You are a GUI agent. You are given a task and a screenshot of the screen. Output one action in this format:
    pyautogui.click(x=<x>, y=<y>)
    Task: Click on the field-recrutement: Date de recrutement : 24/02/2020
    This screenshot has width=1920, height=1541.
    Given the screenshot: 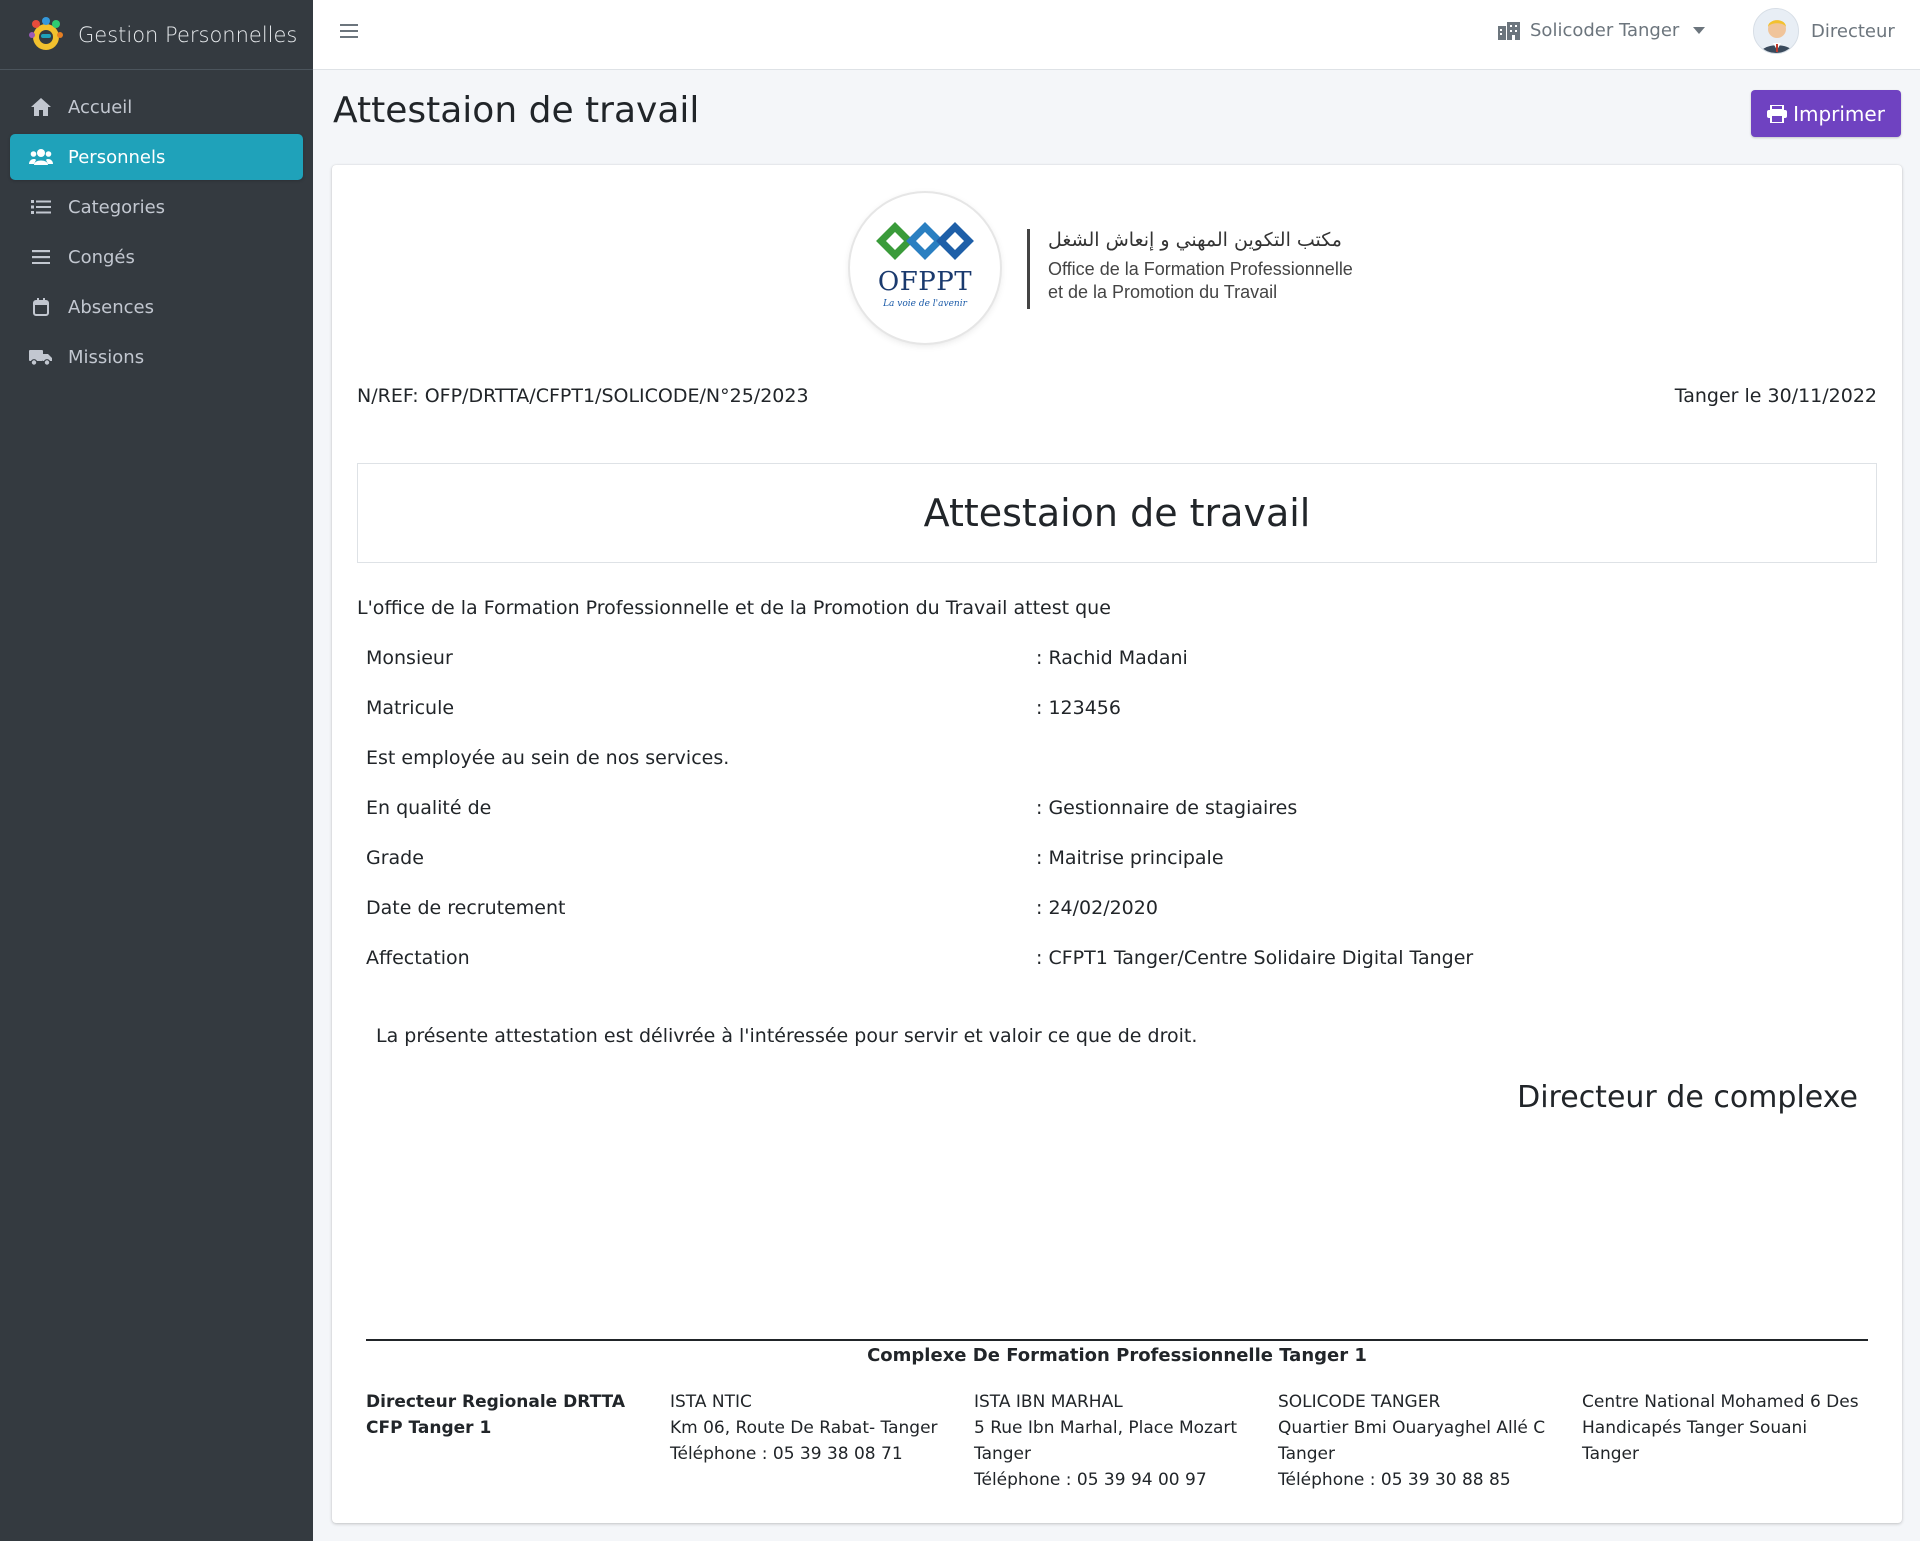 What is the action you would take?
    pyautogui.click(x=762, y=908)
    